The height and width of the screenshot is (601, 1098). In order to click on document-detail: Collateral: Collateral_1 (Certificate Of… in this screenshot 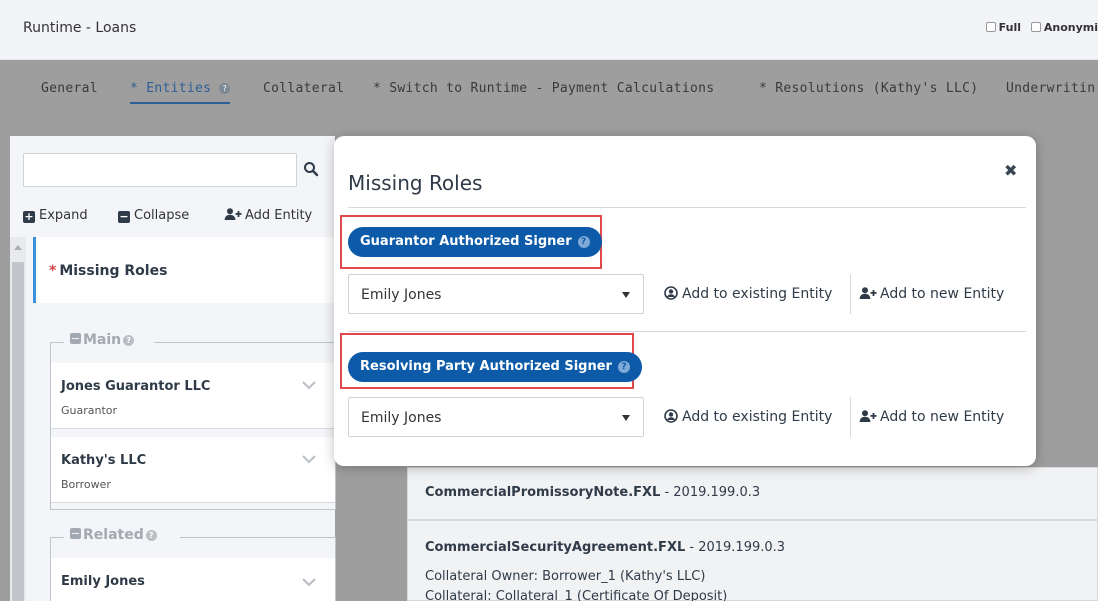, I will do `click(576, 595)`.